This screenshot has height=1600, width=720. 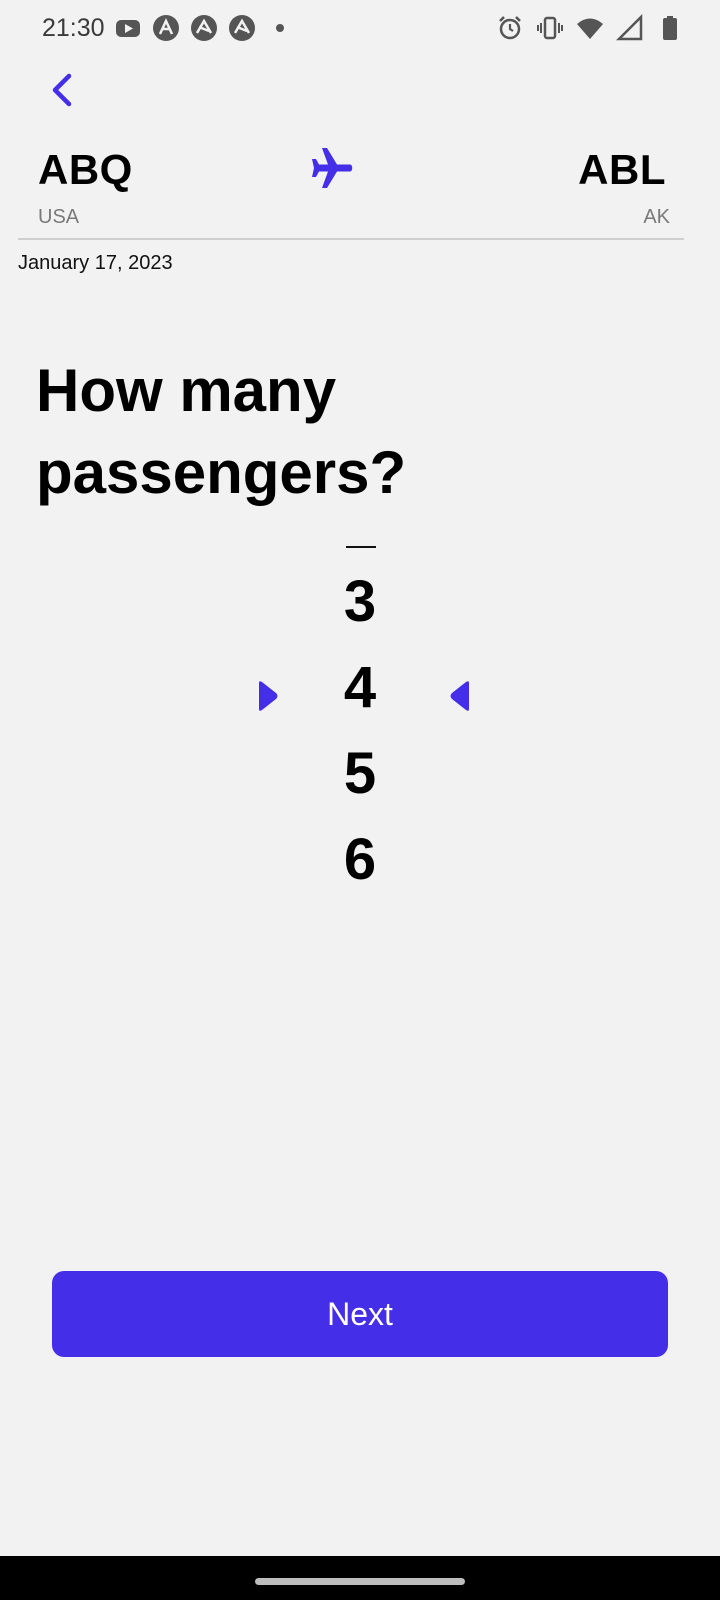 I want to click on airplane-icon, so click(x=332, y=168).